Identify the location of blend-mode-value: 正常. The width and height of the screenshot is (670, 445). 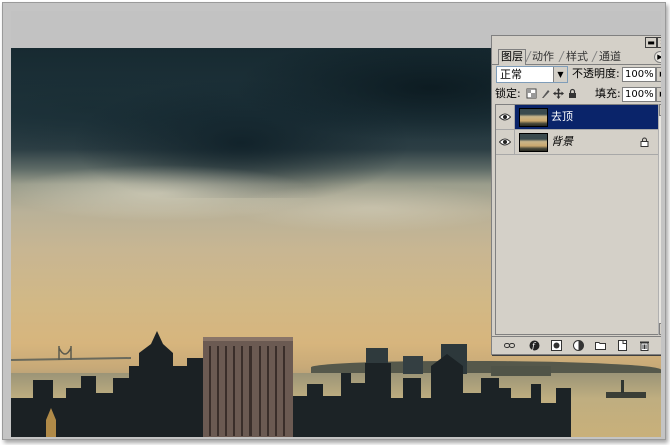
(511, 74).